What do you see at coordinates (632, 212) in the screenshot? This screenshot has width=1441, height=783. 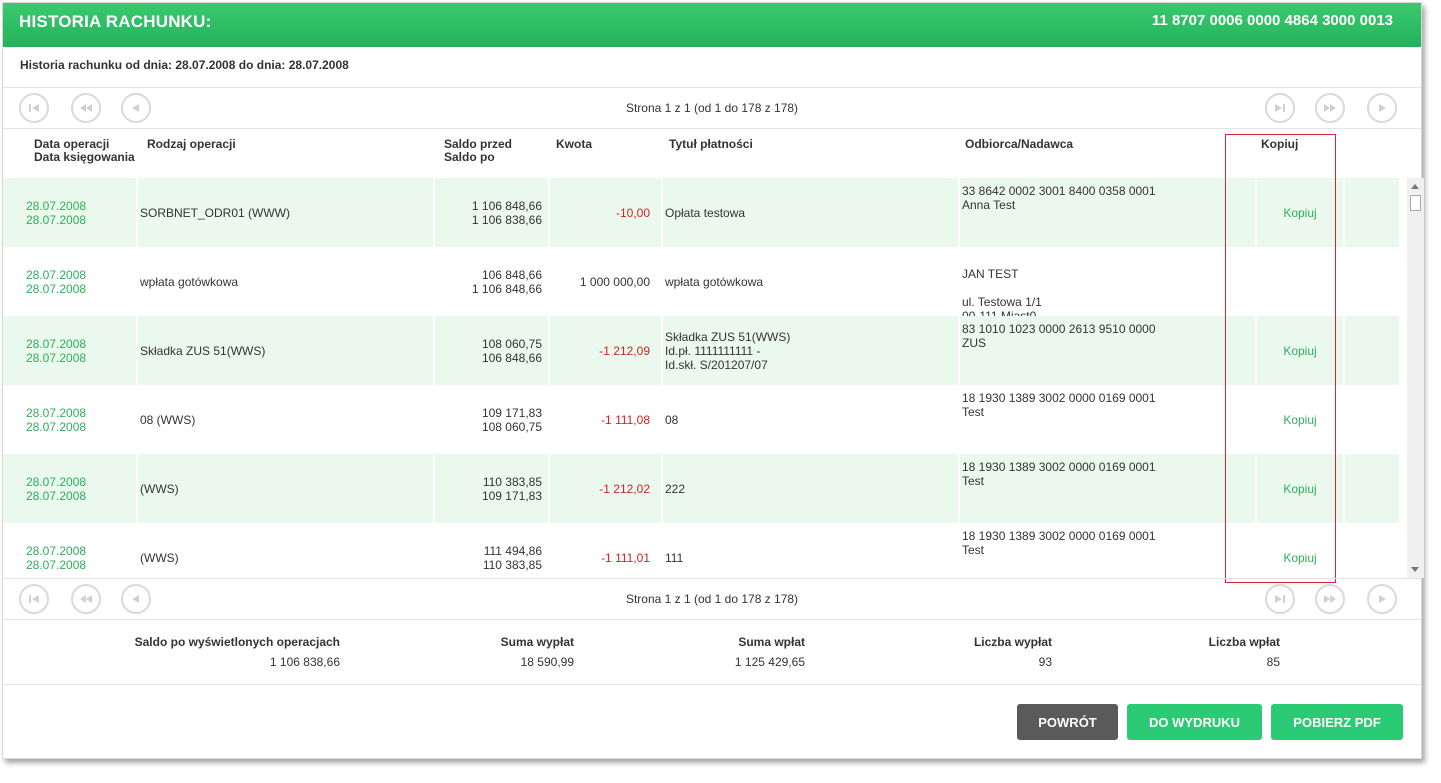 I see `amount: -10,00` at bounding box center [632, 212].